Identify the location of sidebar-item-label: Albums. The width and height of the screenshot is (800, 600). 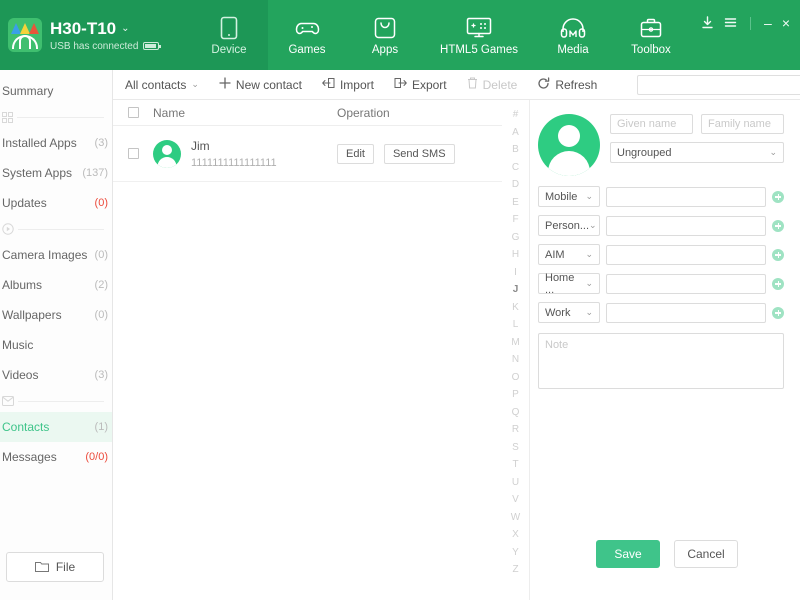
(22, 285).